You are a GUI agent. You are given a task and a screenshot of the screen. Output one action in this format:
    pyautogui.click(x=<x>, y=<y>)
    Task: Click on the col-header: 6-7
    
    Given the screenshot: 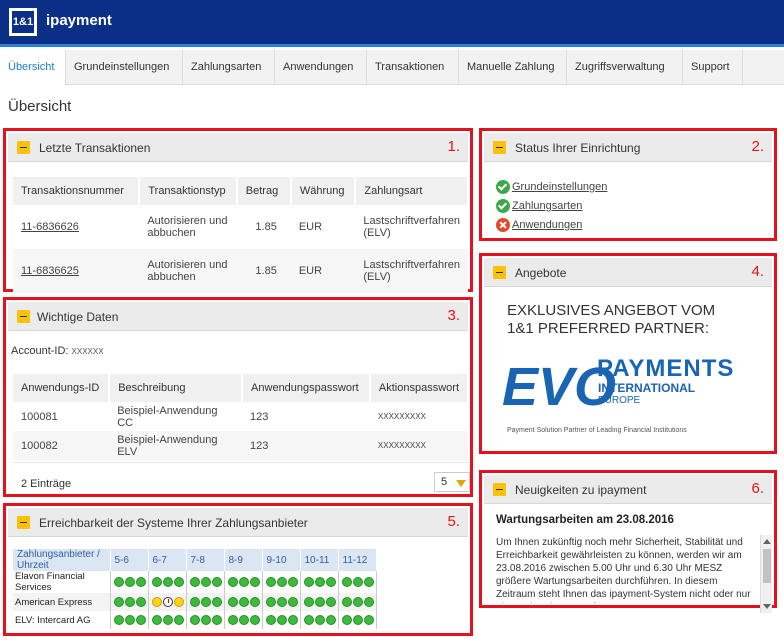 What is the action you would take?
    pyautogui.click(x=167, y=560)
    